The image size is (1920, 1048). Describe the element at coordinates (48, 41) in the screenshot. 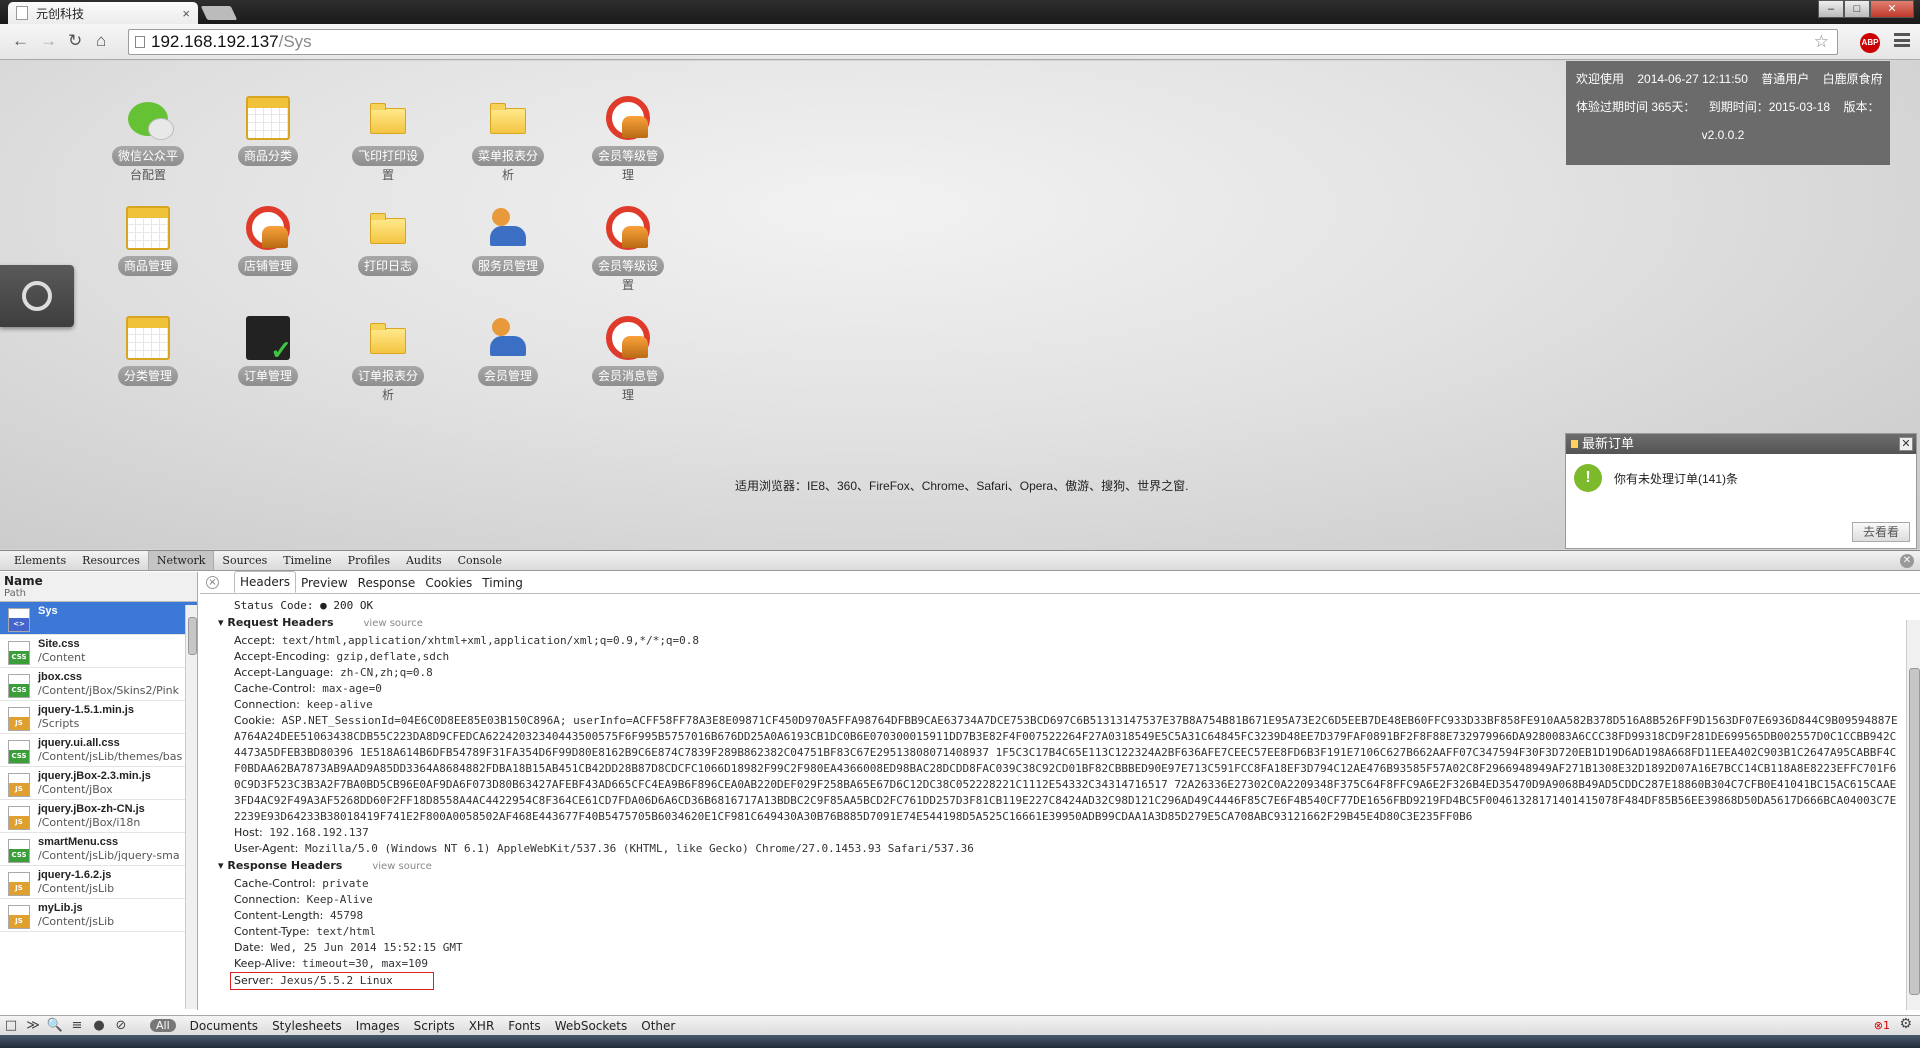

I see `forward-icon: →` at that location.